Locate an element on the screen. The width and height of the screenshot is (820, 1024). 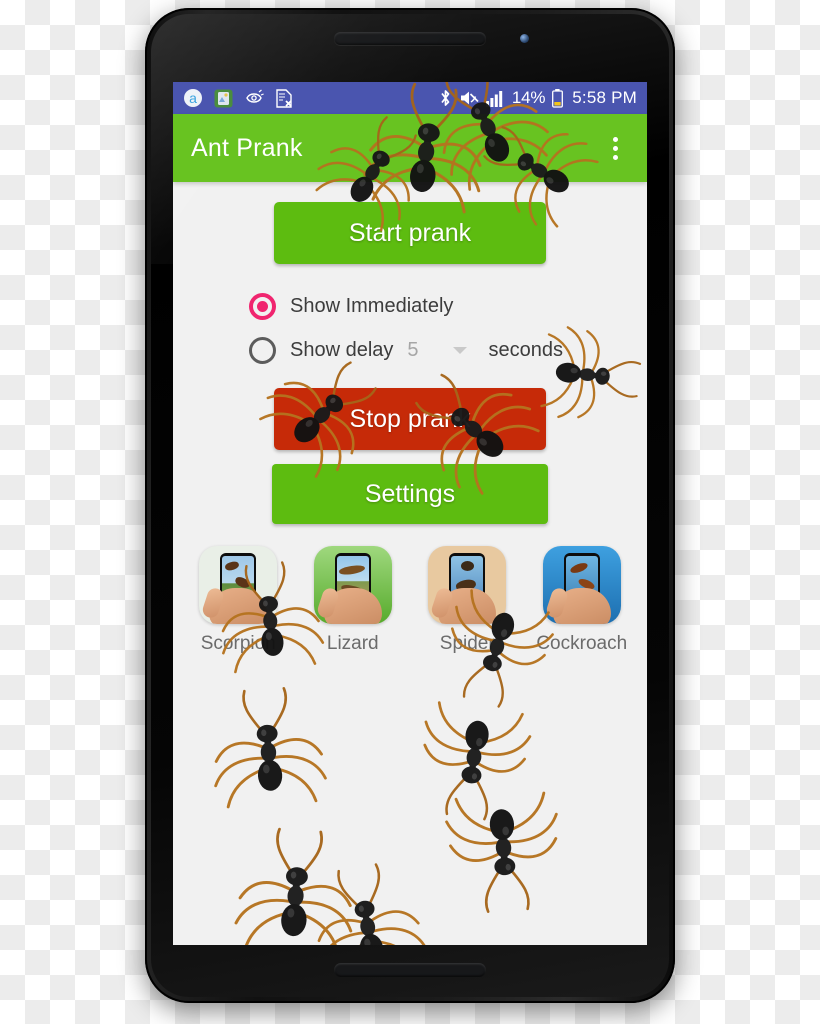
battery-low-icon is located at coordinates (558, 98).